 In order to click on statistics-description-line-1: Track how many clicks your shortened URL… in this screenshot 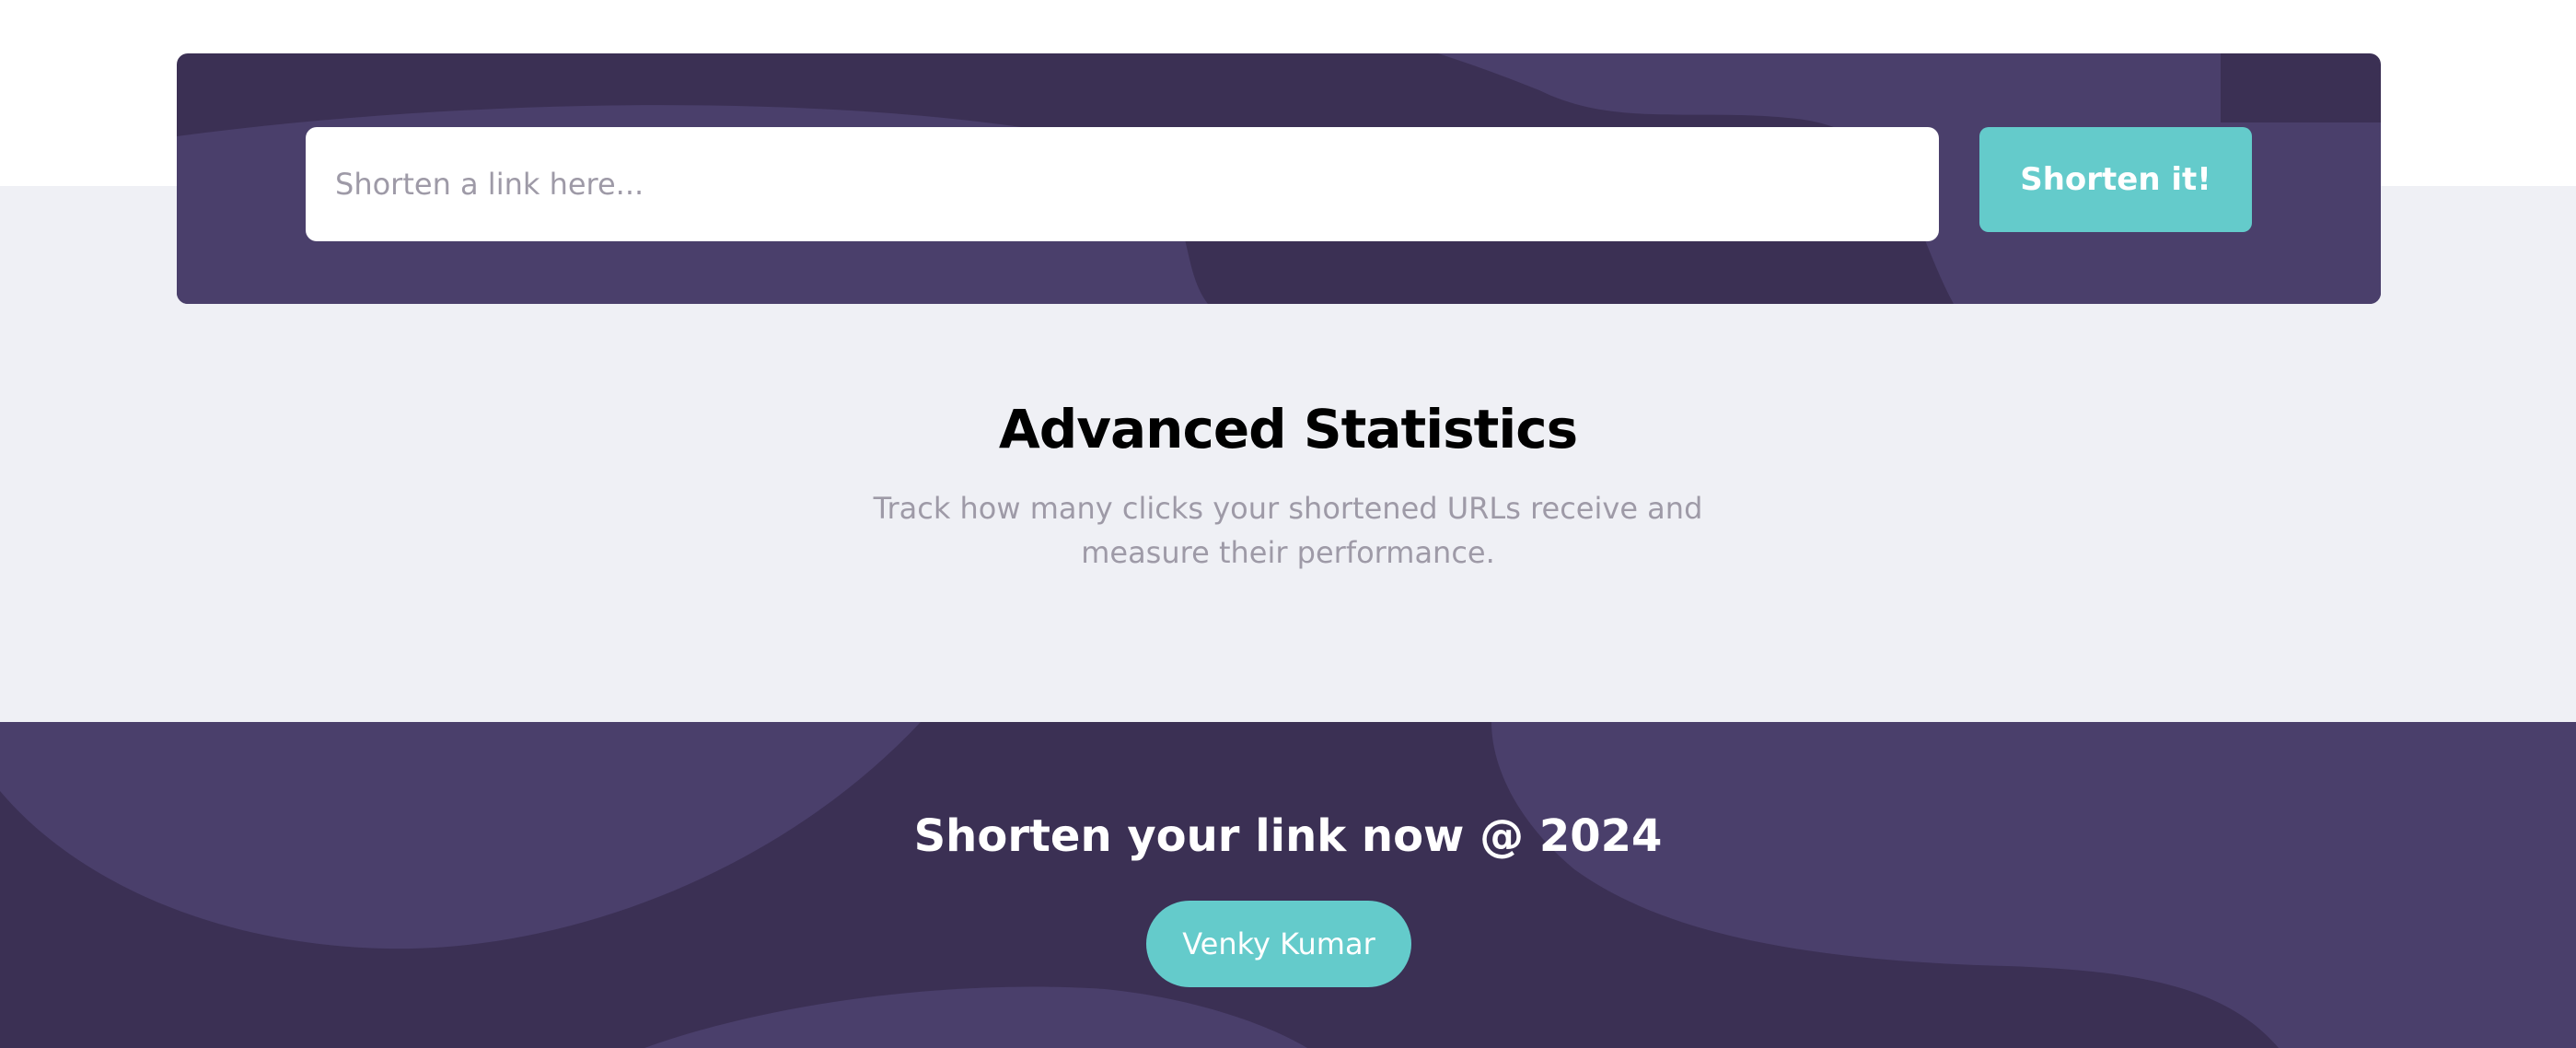, I will do `click(1288, 508)`.